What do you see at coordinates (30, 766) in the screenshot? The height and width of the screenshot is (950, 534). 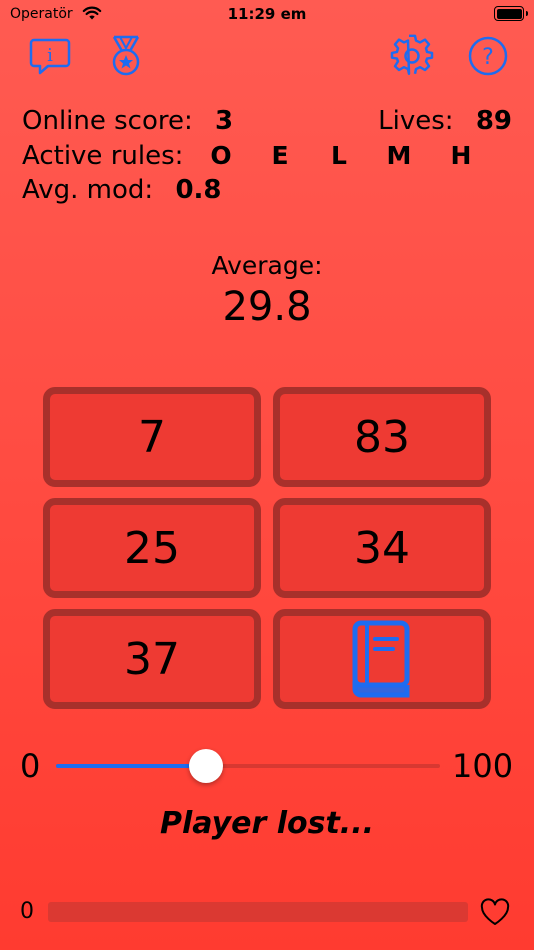 I see `slider-min-label: 0` at bounding box center [30, 766].